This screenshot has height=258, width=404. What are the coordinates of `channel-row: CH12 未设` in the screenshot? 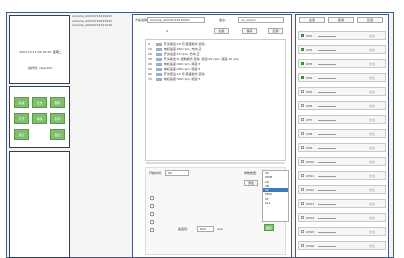 It's located at (342, 189).